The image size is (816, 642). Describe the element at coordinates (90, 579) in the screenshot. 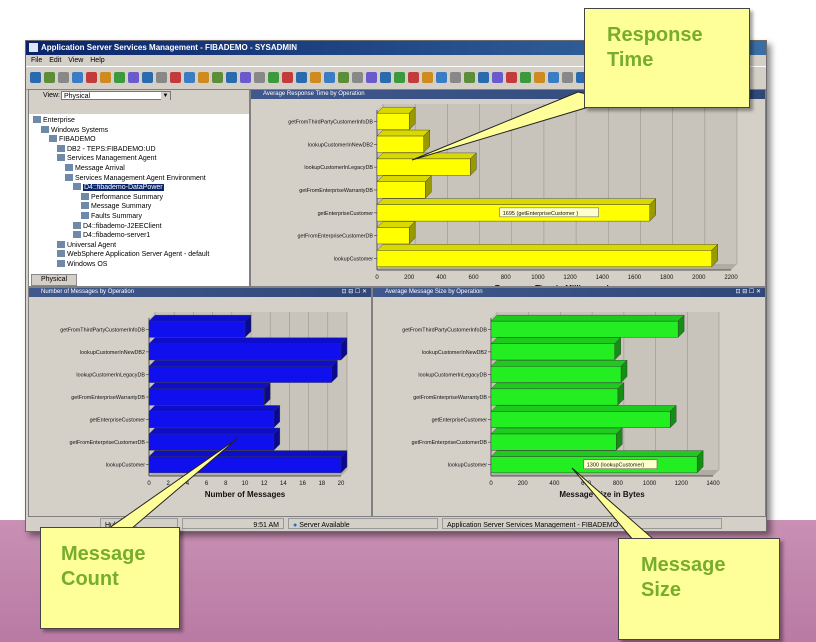

I see `callout-line: Count` at that location.